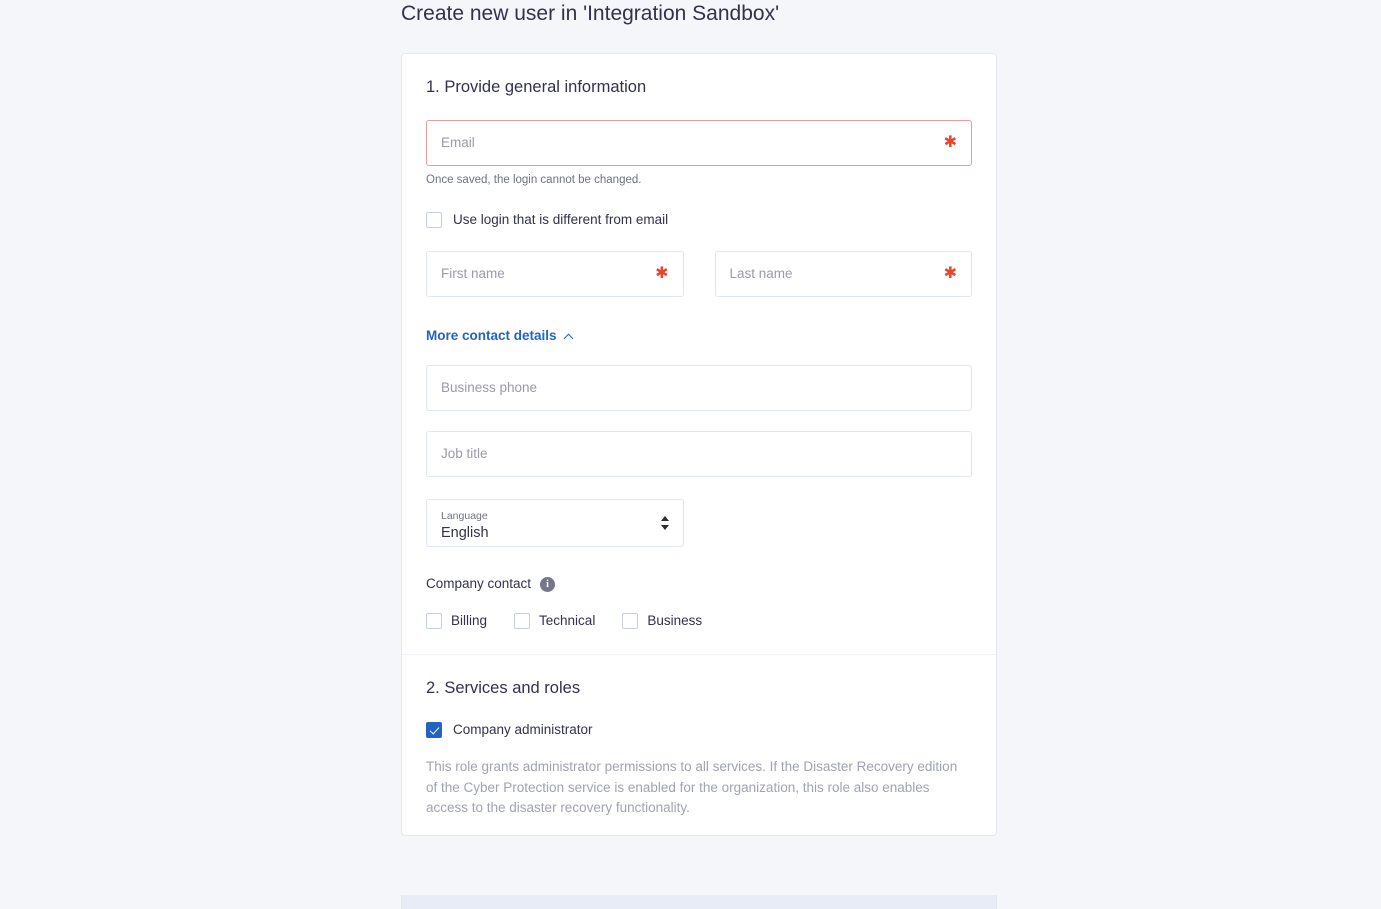  What do you see at coordinates (843, 274) in the screenshot?
I see `last-name-field: Last name ✱` at bounding box center [843, 274].